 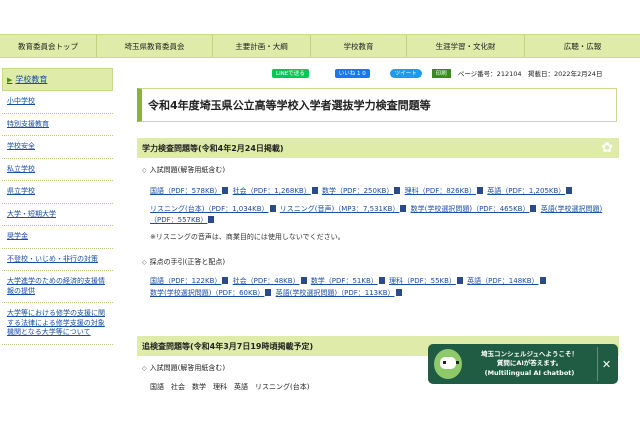 I want to click on chatbot-line-1: 埼玉コンシェルジュへようこそ！, so click(x=529, y=353).